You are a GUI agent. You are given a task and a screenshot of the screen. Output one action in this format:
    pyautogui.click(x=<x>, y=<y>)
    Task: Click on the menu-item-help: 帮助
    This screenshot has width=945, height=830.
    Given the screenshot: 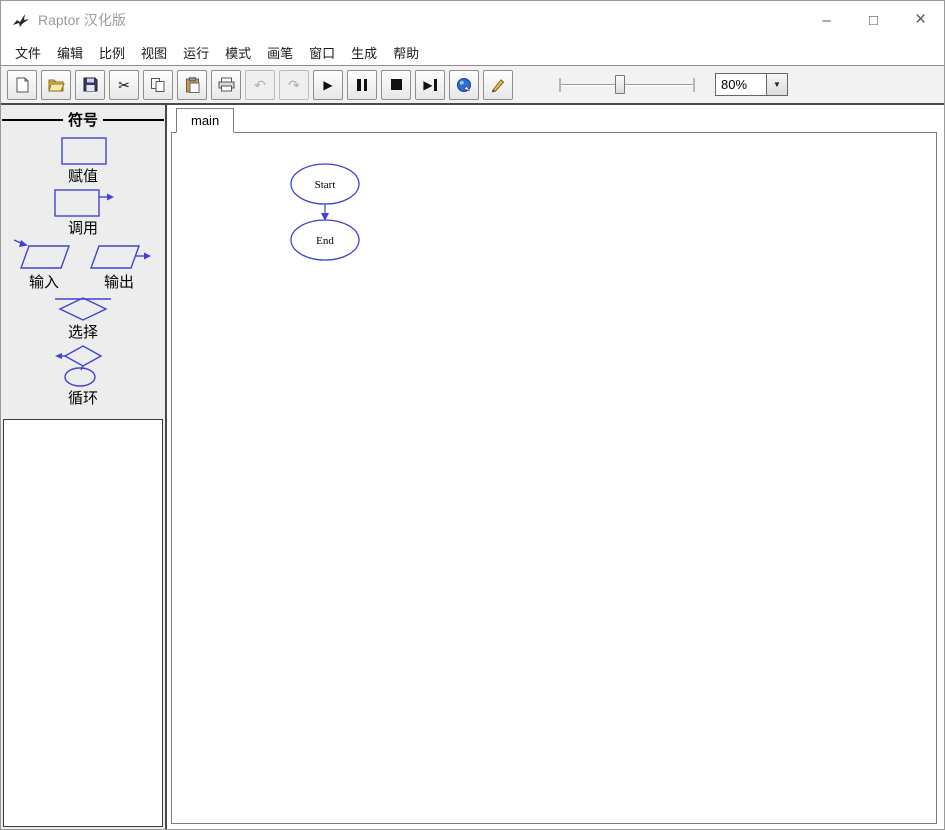 What is the action you would take?
    pyautogui.click(x=406, y=52)
    